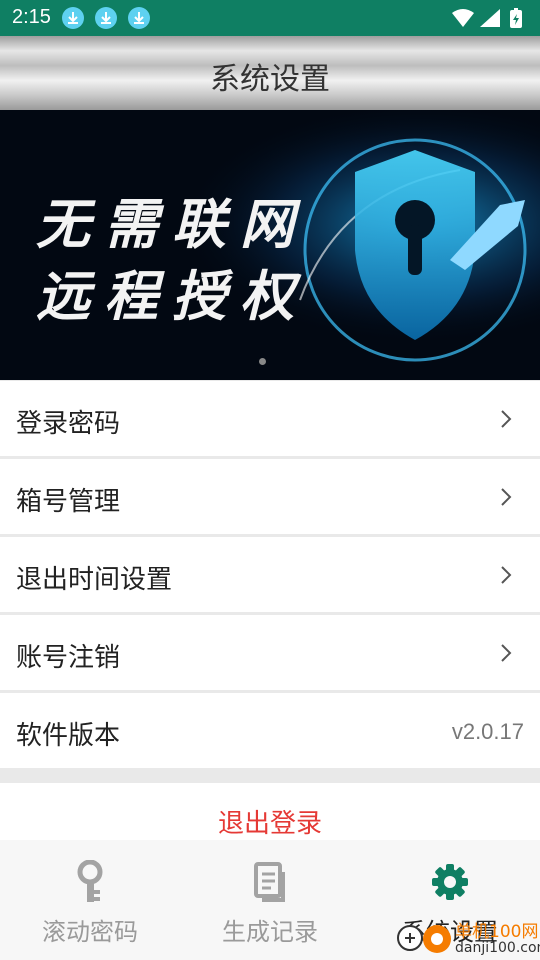 Image resolution: width=540 pixels, height=960 pixels. I want to click on watermark-title: 单机100网, so click(497, 932).